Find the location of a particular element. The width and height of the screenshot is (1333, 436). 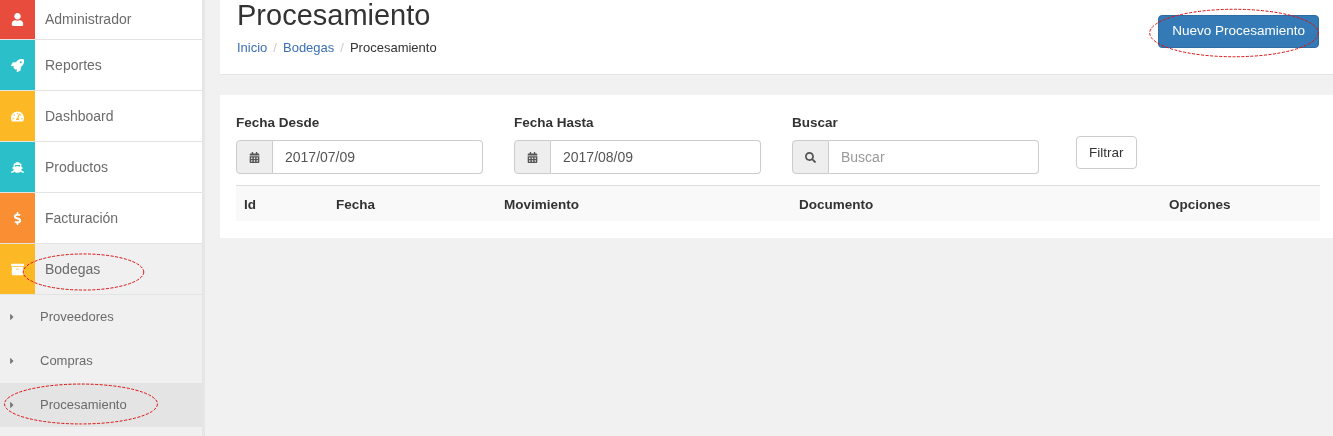

date-field: 2017/08/09 is located at coordinates (656, 157).